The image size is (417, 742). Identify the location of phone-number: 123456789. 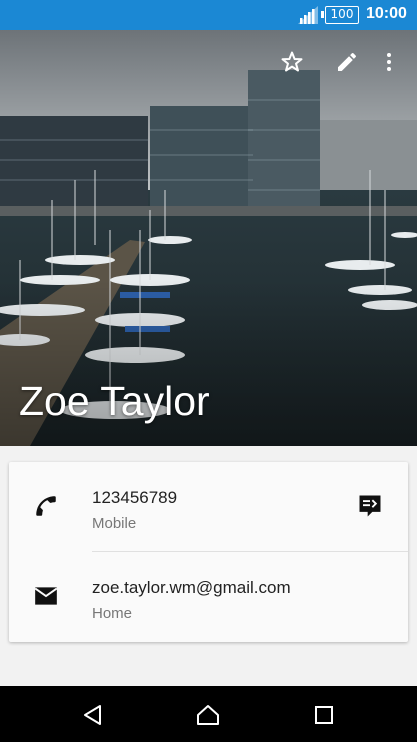
(135, 497).